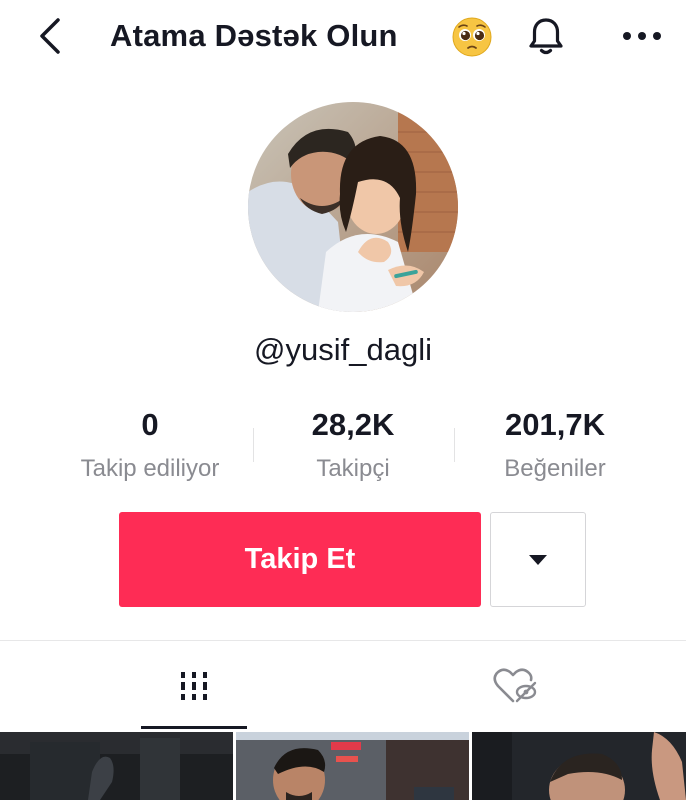 This screenshot has height=800, width=686. I want to click on tab-videos, so click(194, 686).